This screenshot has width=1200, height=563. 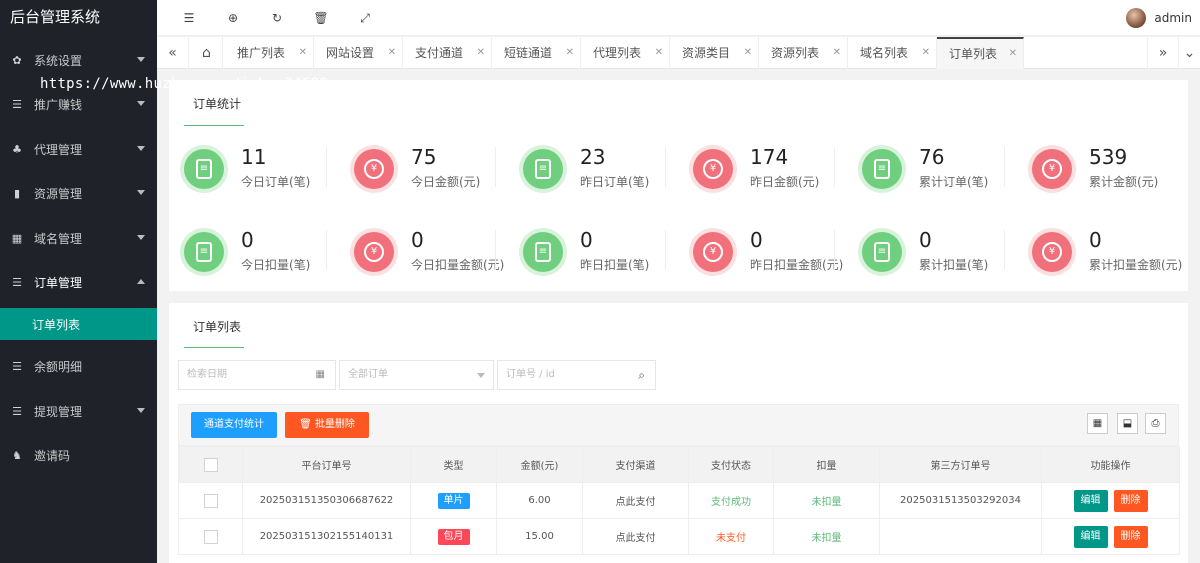 I want to click on stat-item: ≡ 0 昨日扣量(笔), so click(x=603, y=253).